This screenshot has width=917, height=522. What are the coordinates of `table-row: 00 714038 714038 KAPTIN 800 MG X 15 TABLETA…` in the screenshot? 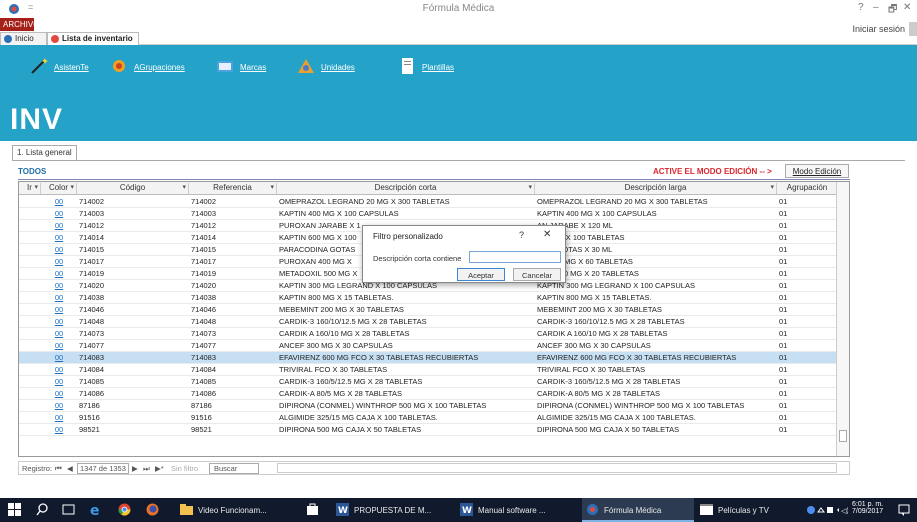 It's located at (428, 298).